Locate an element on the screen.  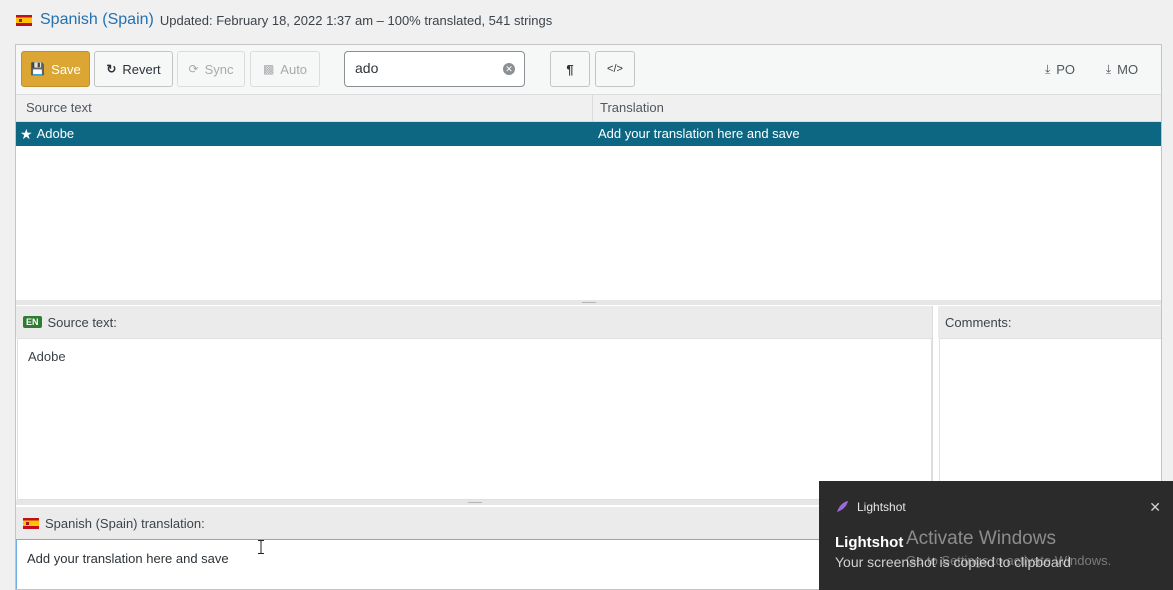
comments-panel-title: Comments: is located at coordinates (978, 322).